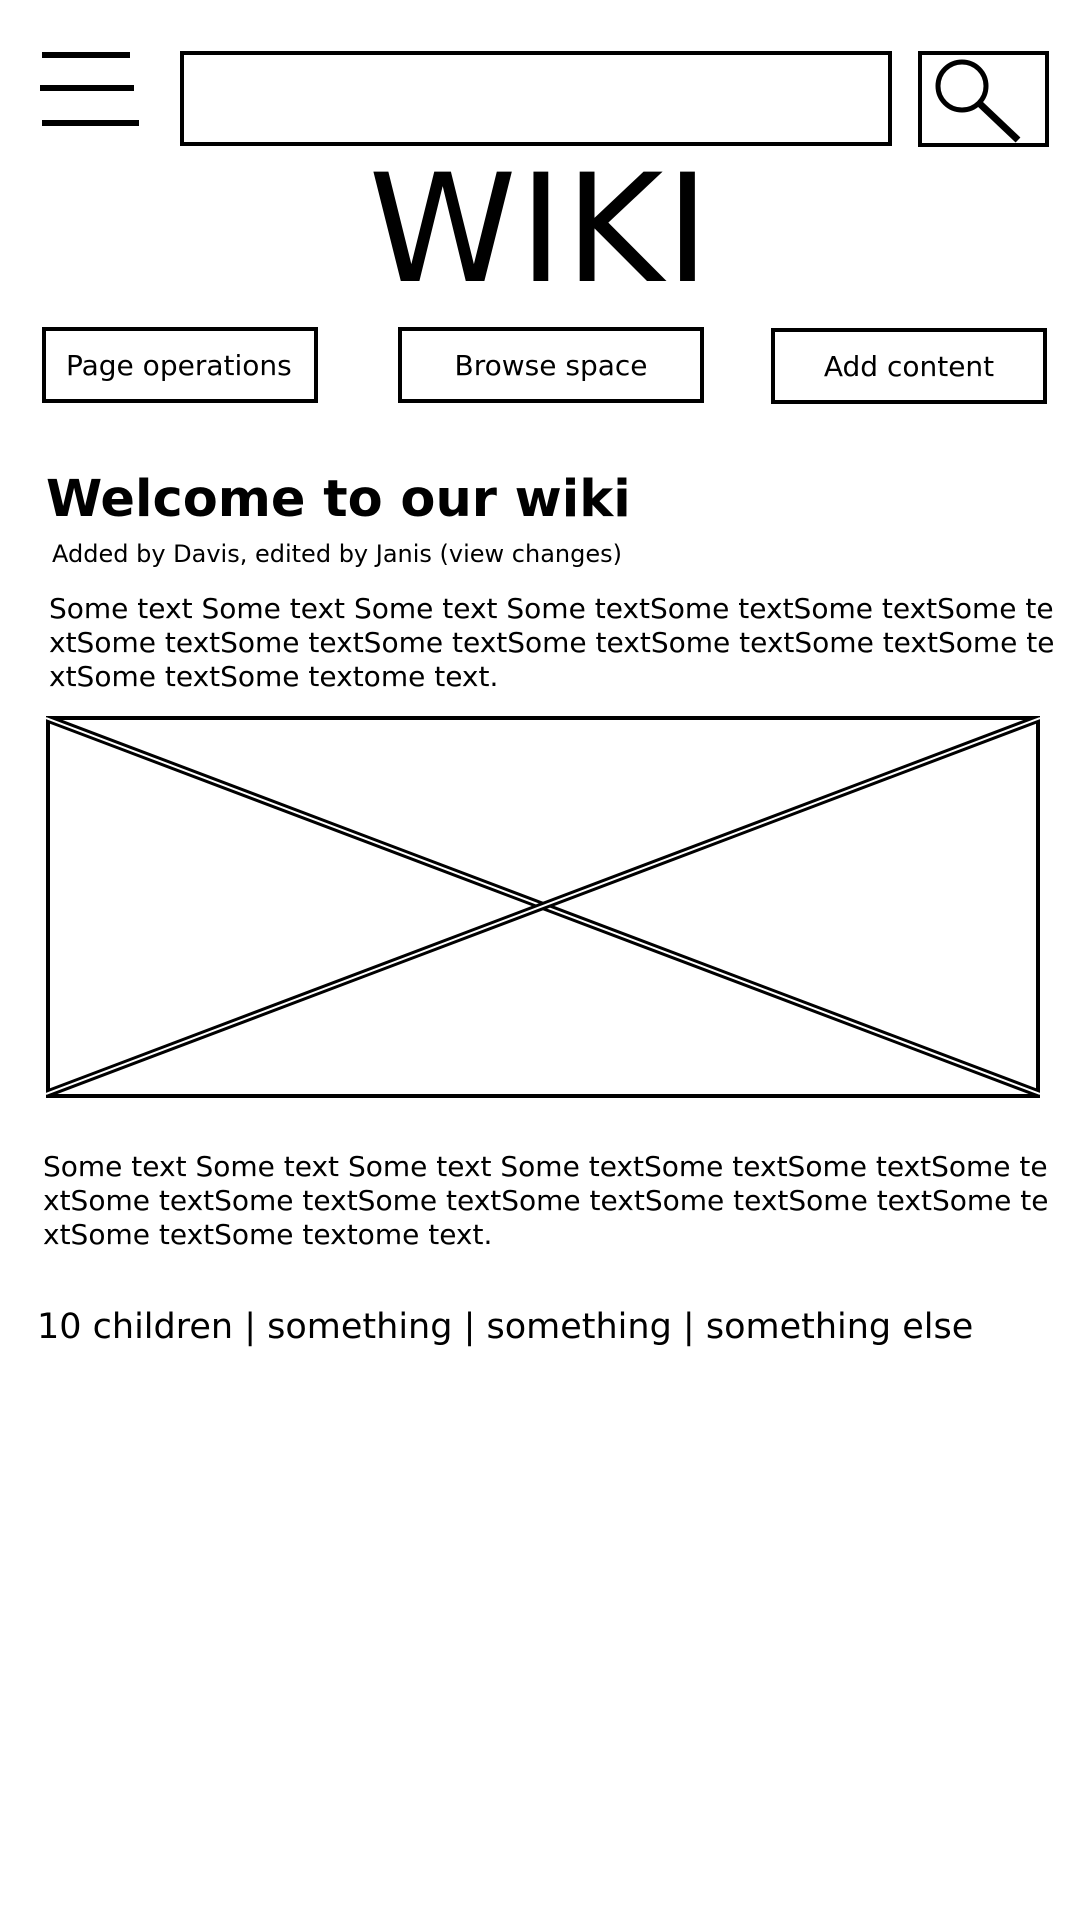  I want to click on browse-space-label: Browse space, so click(551, 365).